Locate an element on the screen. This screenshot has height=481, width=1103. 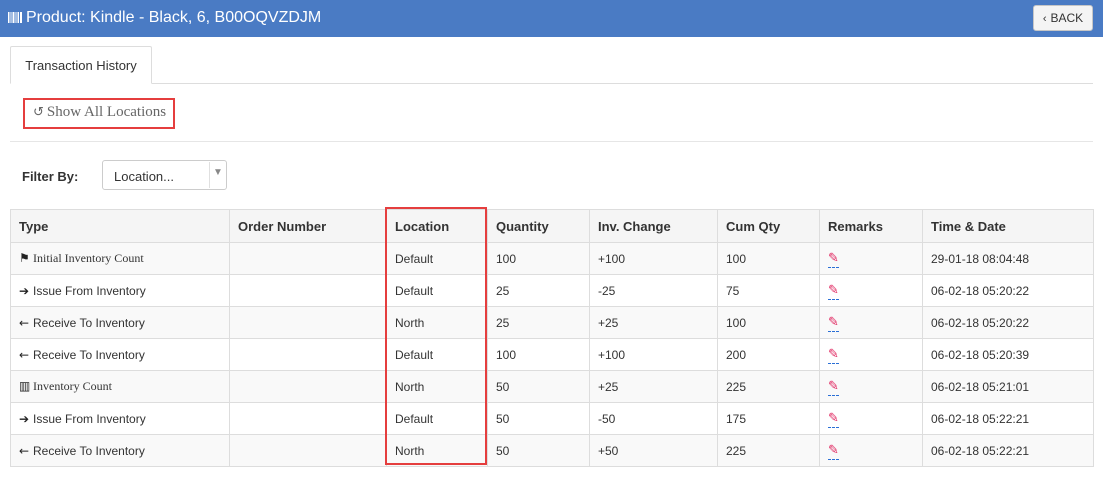
flag-icon: ⚑ is located at coordinates (24, 258).